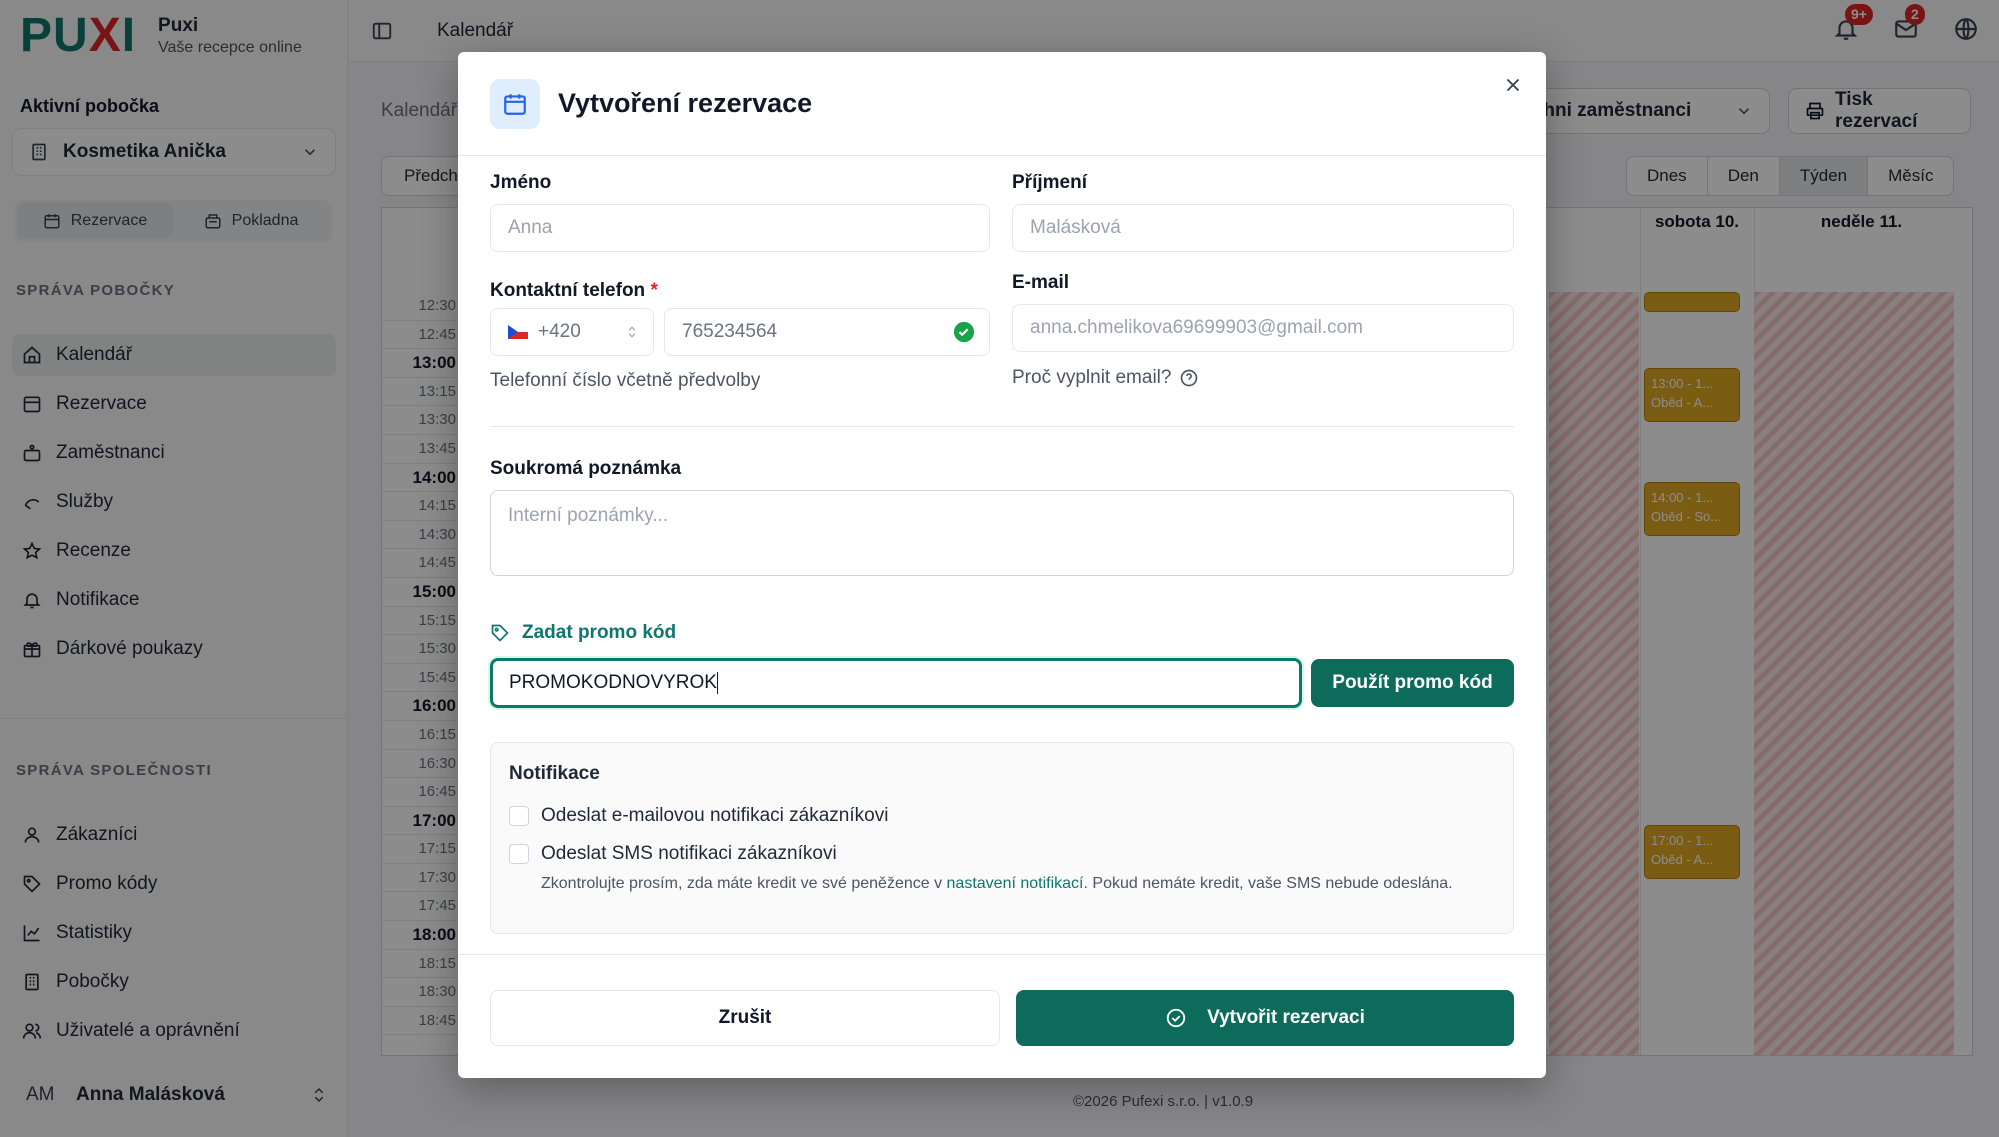 Image resolution: width=1999 pixels, height=1137 pixels. I want to click on apply-promo-button: Použít promo kód, so click(1412, 683).